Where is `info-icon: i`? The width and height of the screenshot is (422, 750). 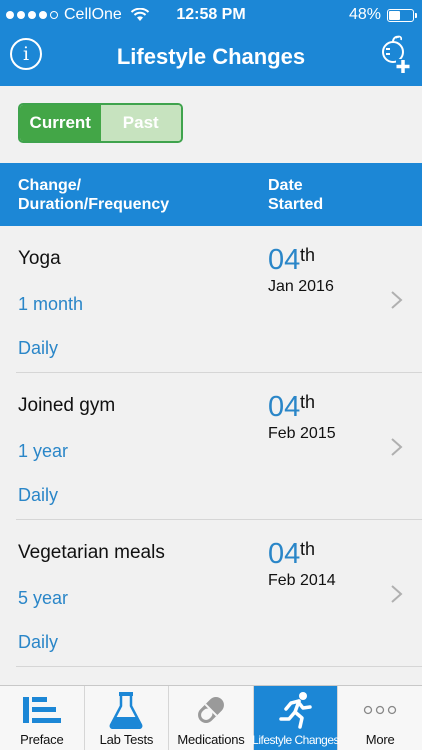
info-icon: i is located at coordinates (26, 54).